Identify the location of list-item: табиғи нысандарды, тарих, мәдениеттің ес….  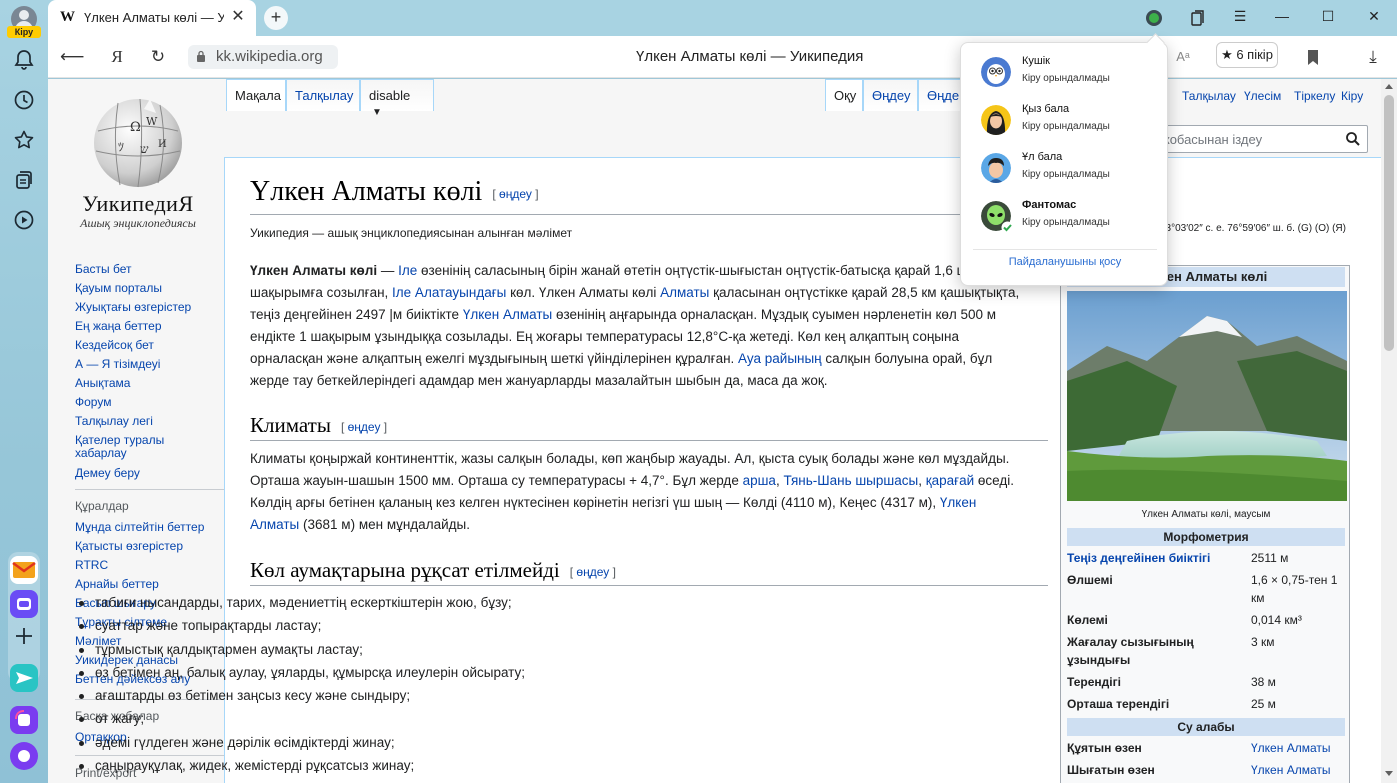
(468, 602).